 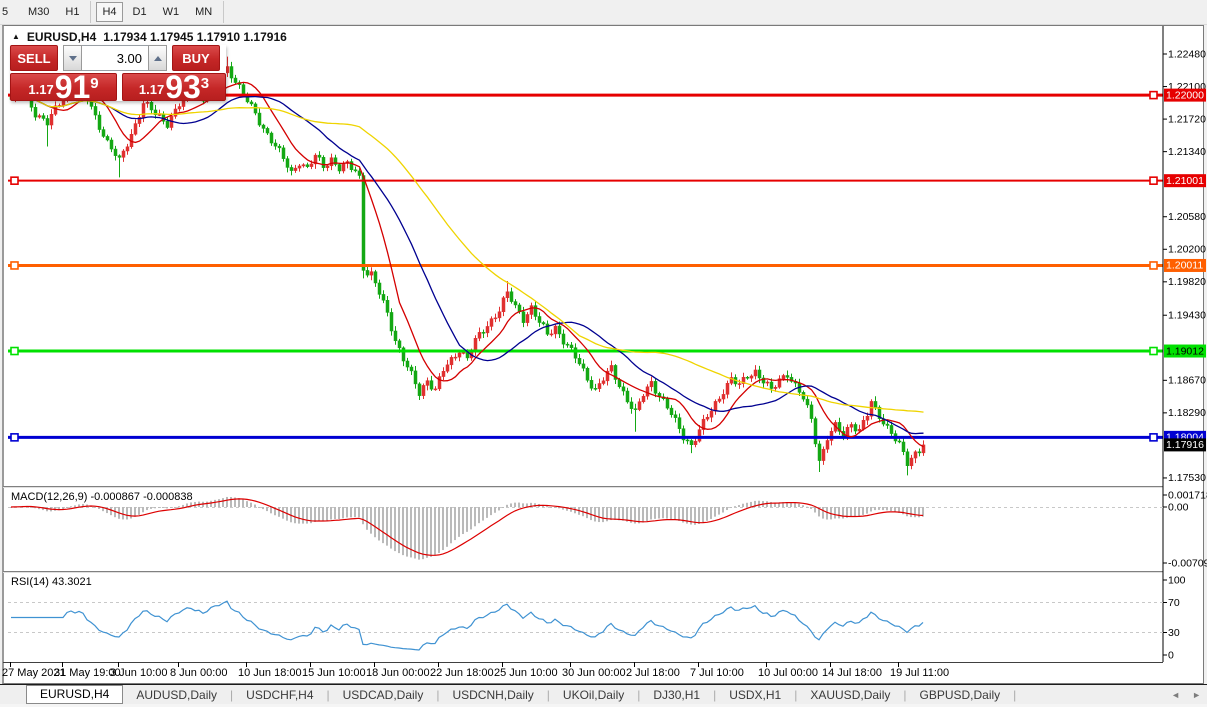 I want to click on svg-text: 1.22000, so click(x=1185, y=95).